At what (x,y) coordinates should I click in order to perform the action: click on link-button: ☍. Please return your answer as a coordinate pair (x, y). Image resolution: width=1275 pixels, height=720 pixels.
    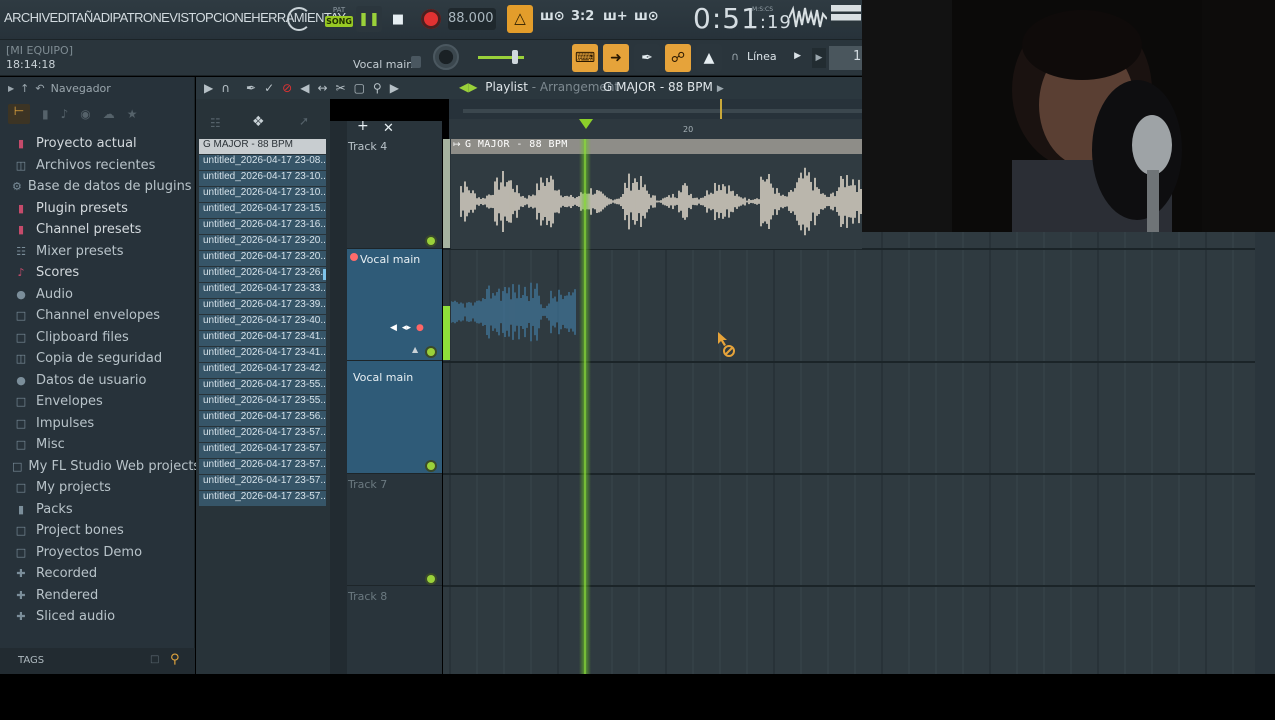
    Looking at the image, I should click on (678, 58).